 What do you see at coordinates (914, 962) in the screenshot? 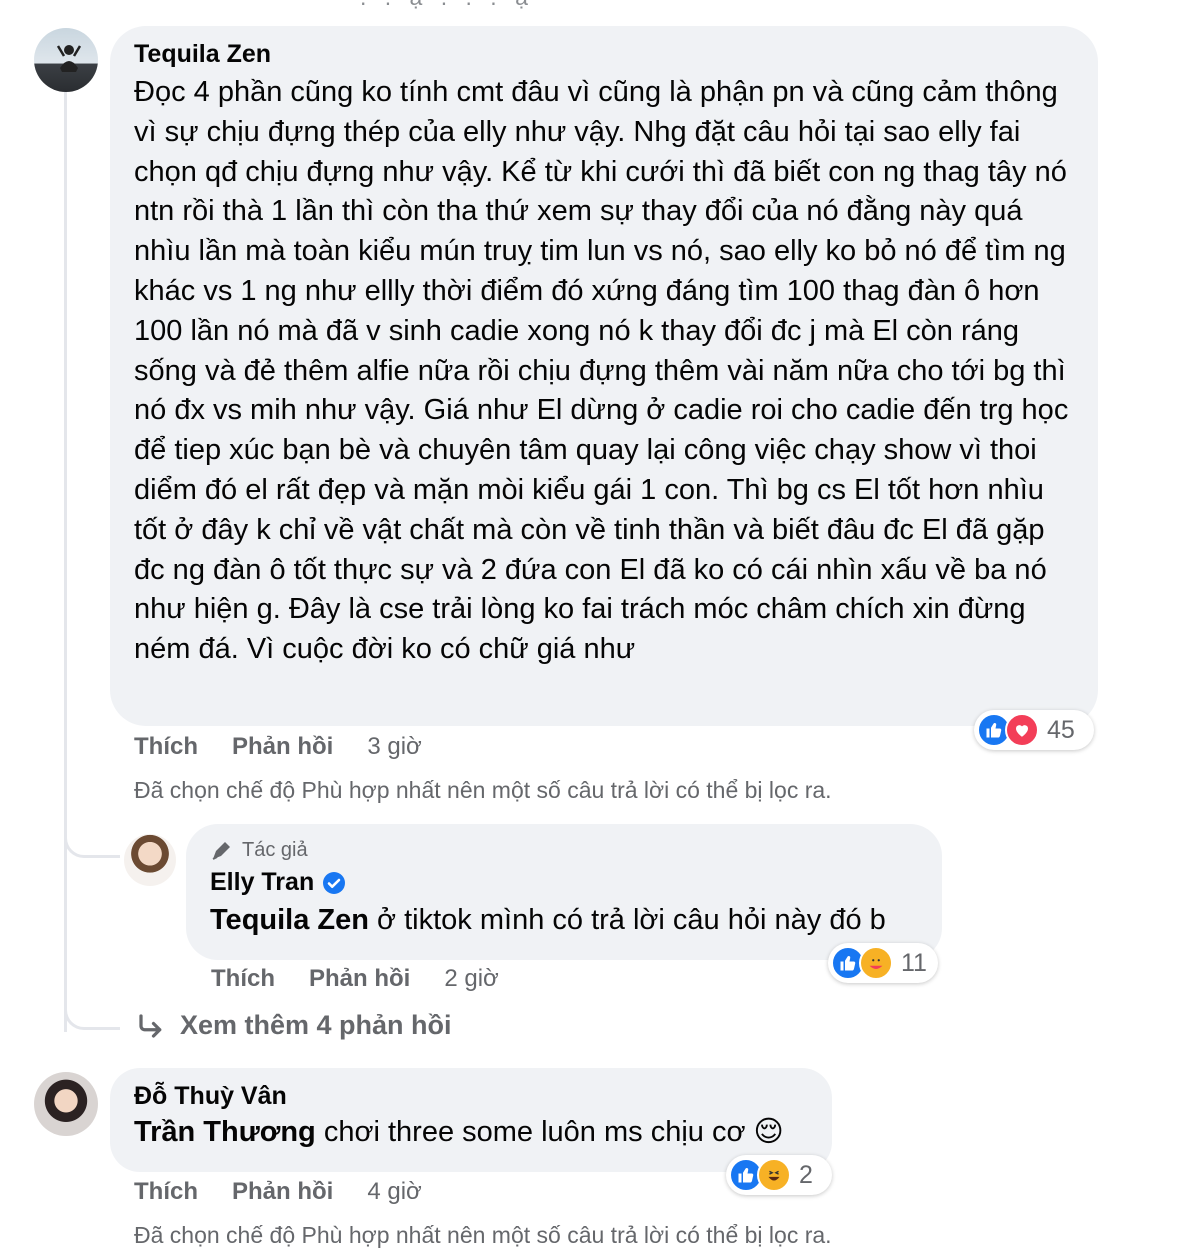
I see `reaction-count: 11` at bounding box center [914, 962].